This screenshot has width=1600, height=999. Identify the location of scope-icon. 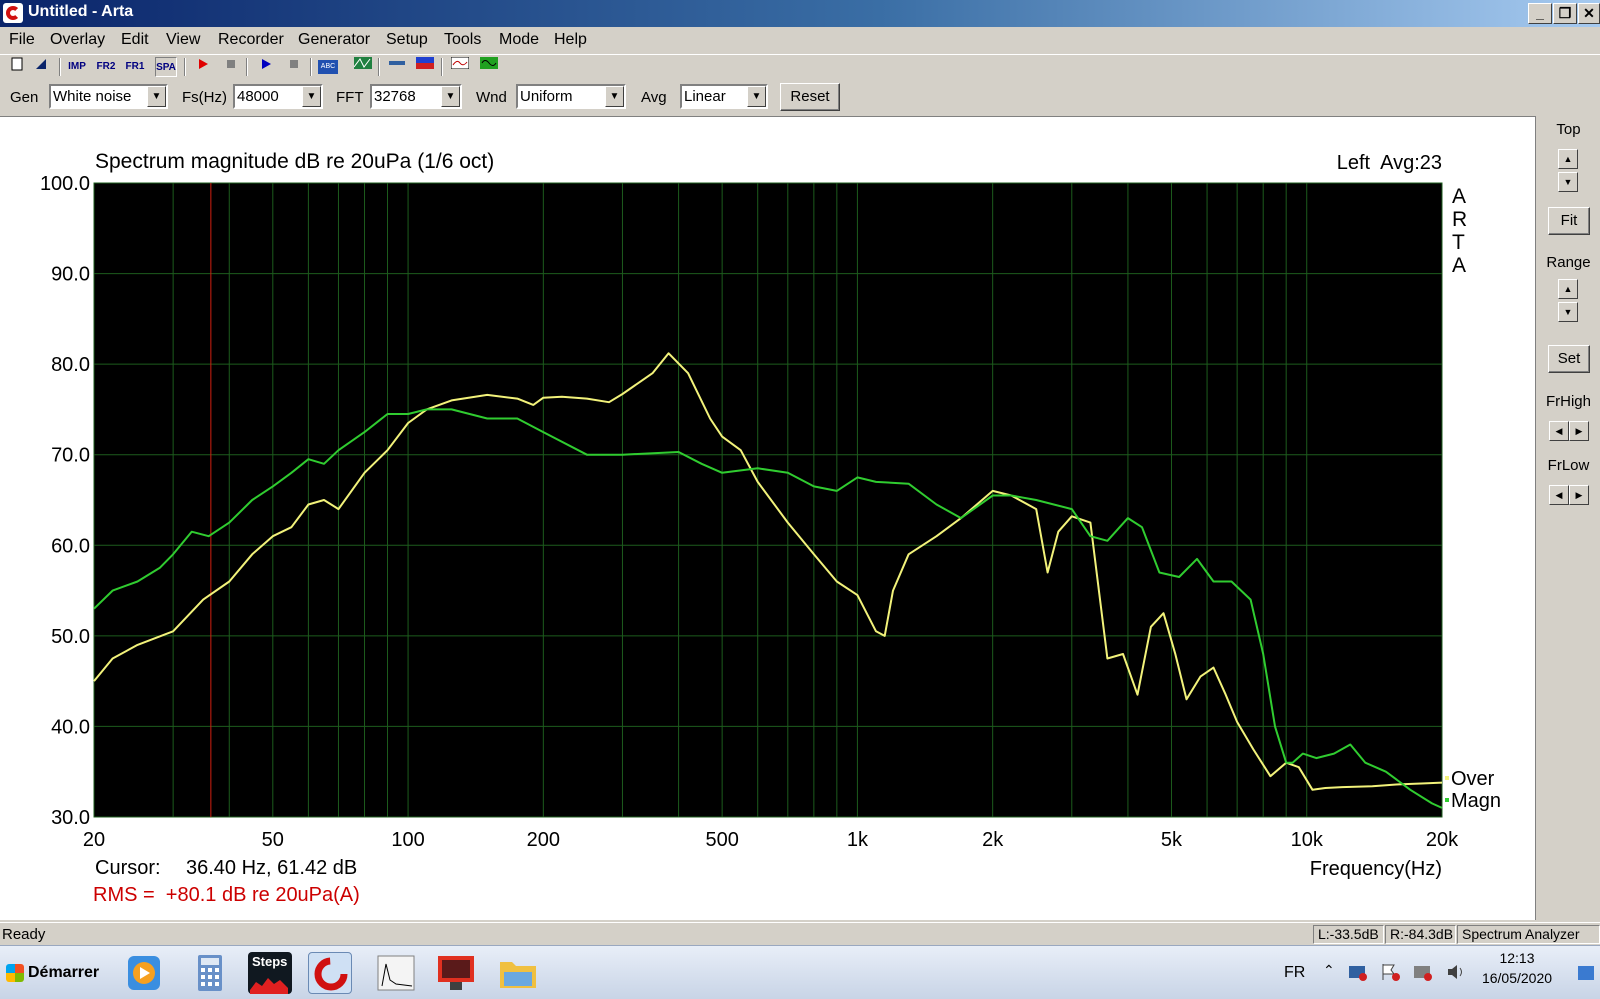
(460, 66).